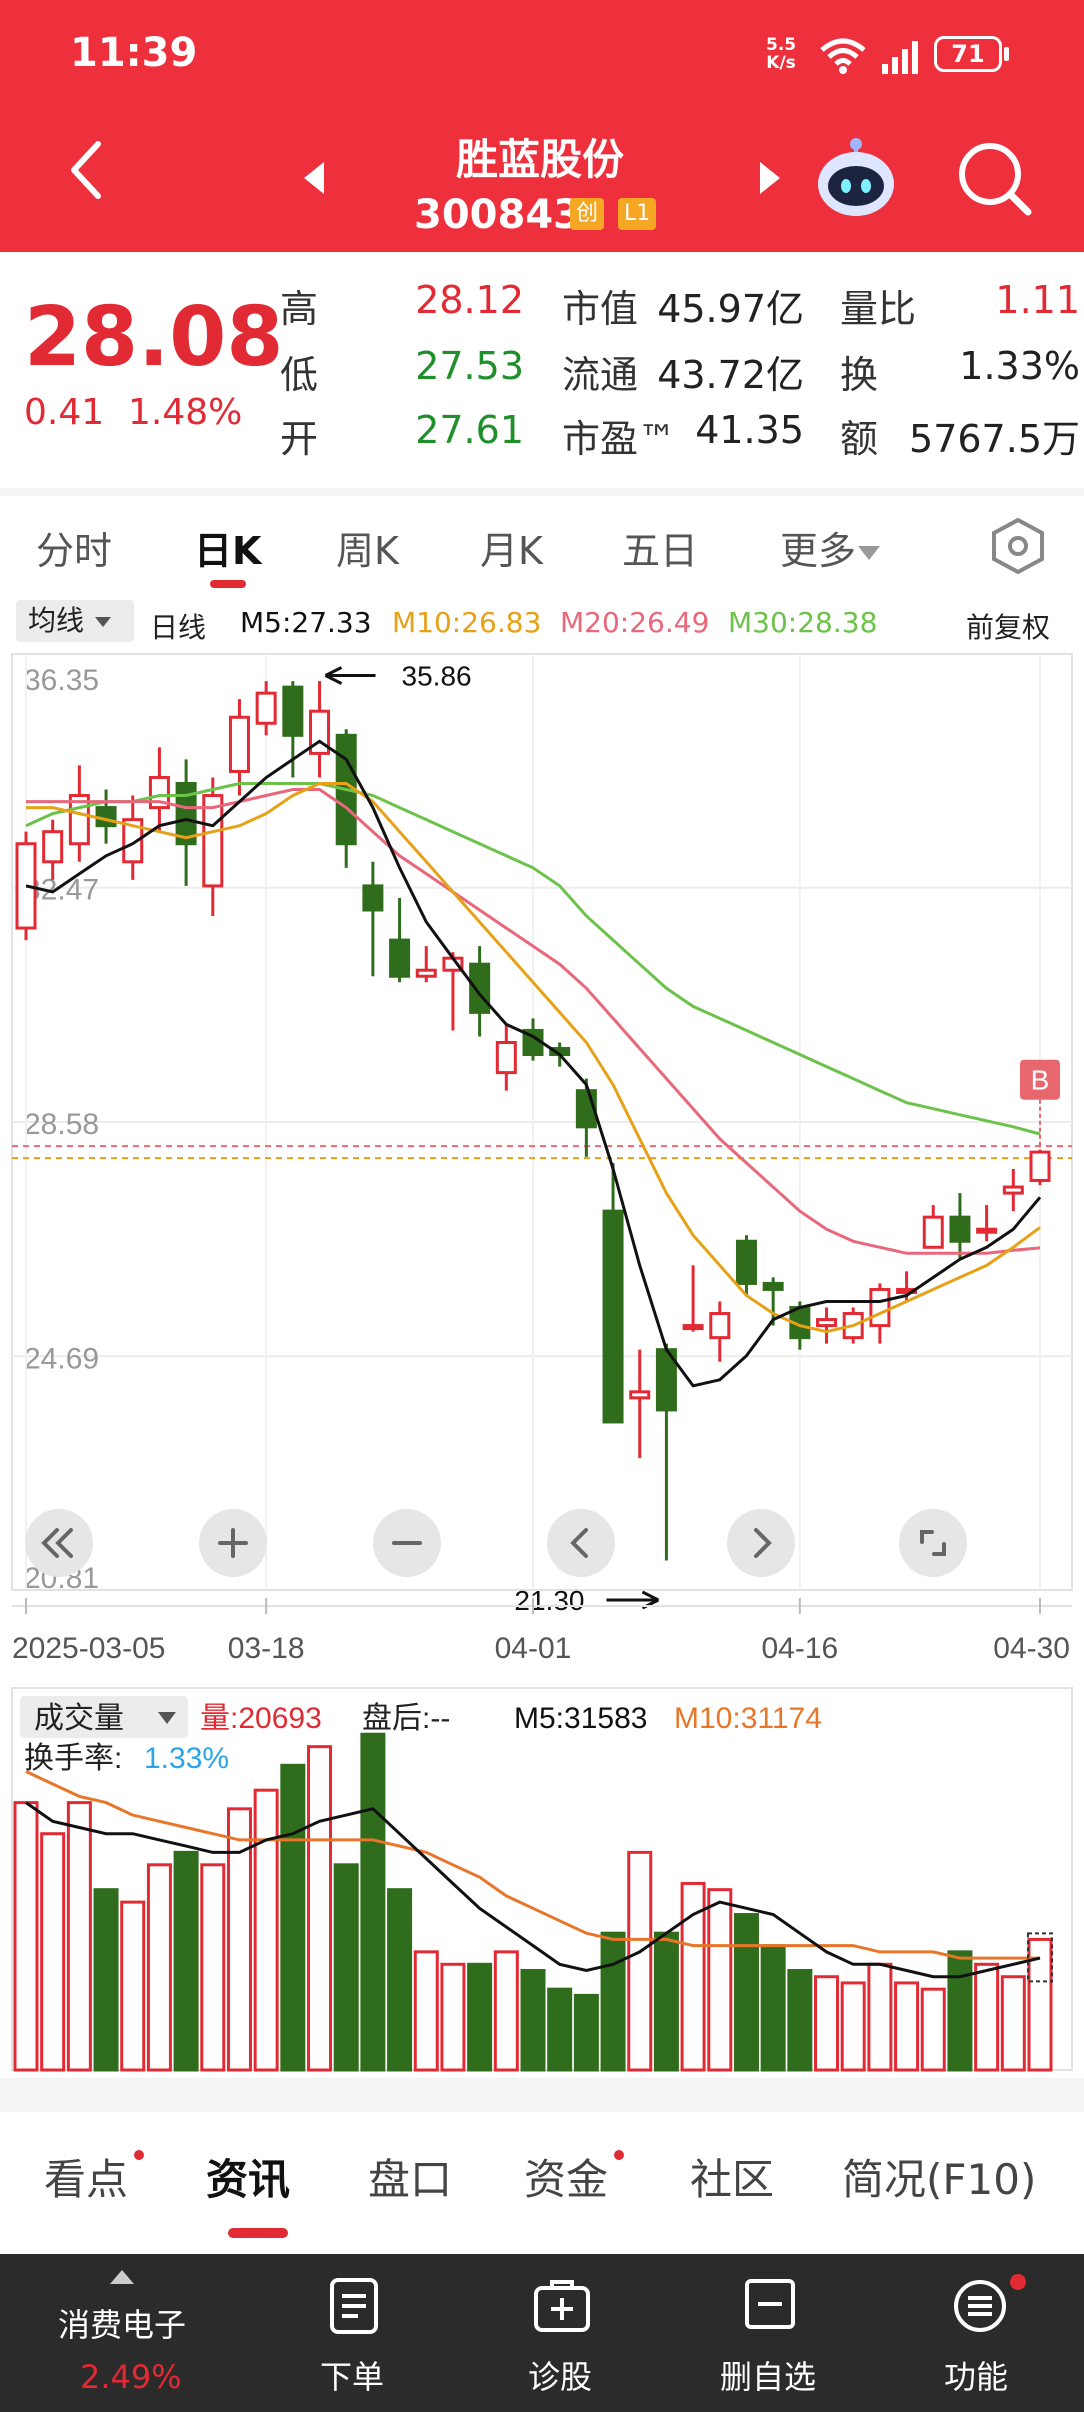 Image resolution: width=1084 pixels, height=2412 pixels. I want to click on turnover-value: 1.33%, so click(1019, 366).